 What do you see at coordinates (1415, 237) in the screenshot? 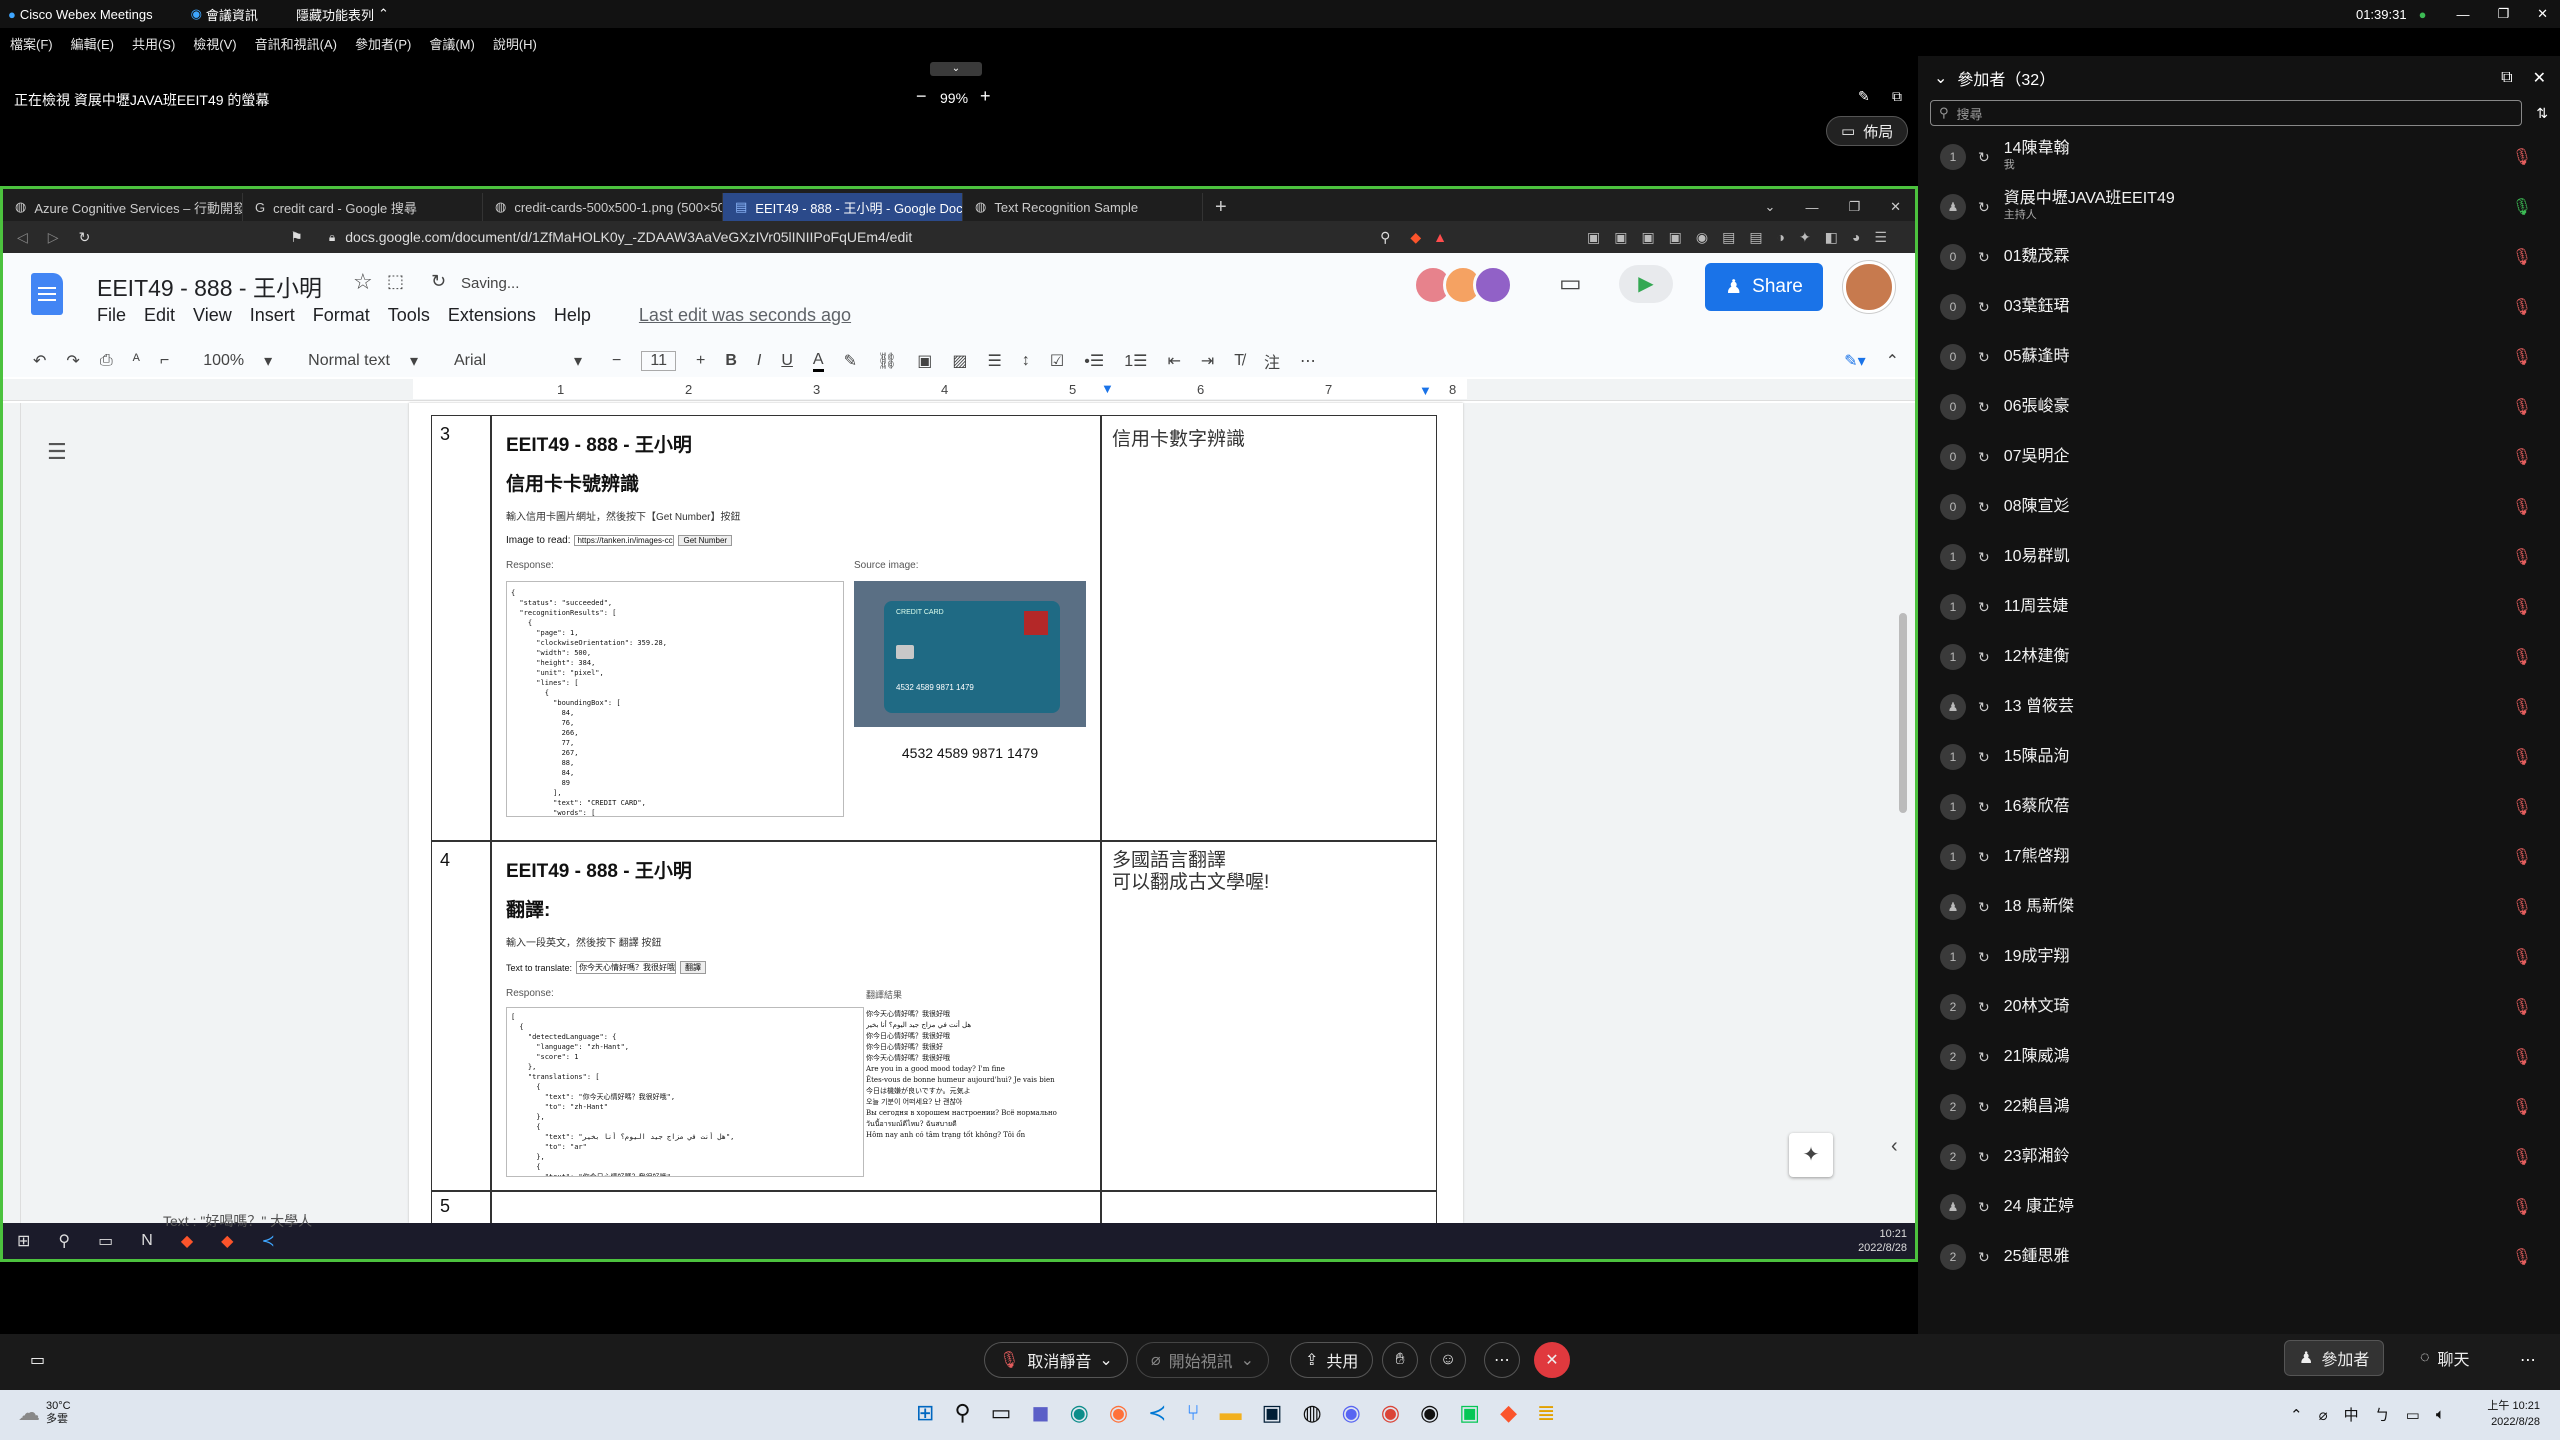
I see `brave-shield-icon: ◆` at bounding box center [1415, 237].